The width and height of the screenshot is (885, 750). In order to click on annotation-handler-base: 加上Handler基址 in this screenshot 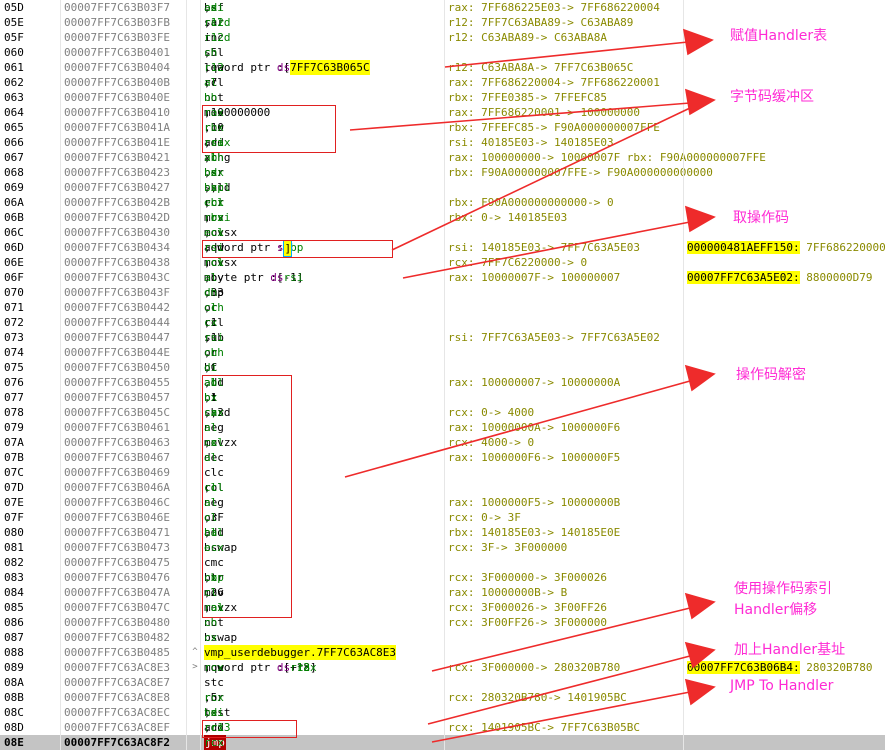, I will do `click(790, 650)`.